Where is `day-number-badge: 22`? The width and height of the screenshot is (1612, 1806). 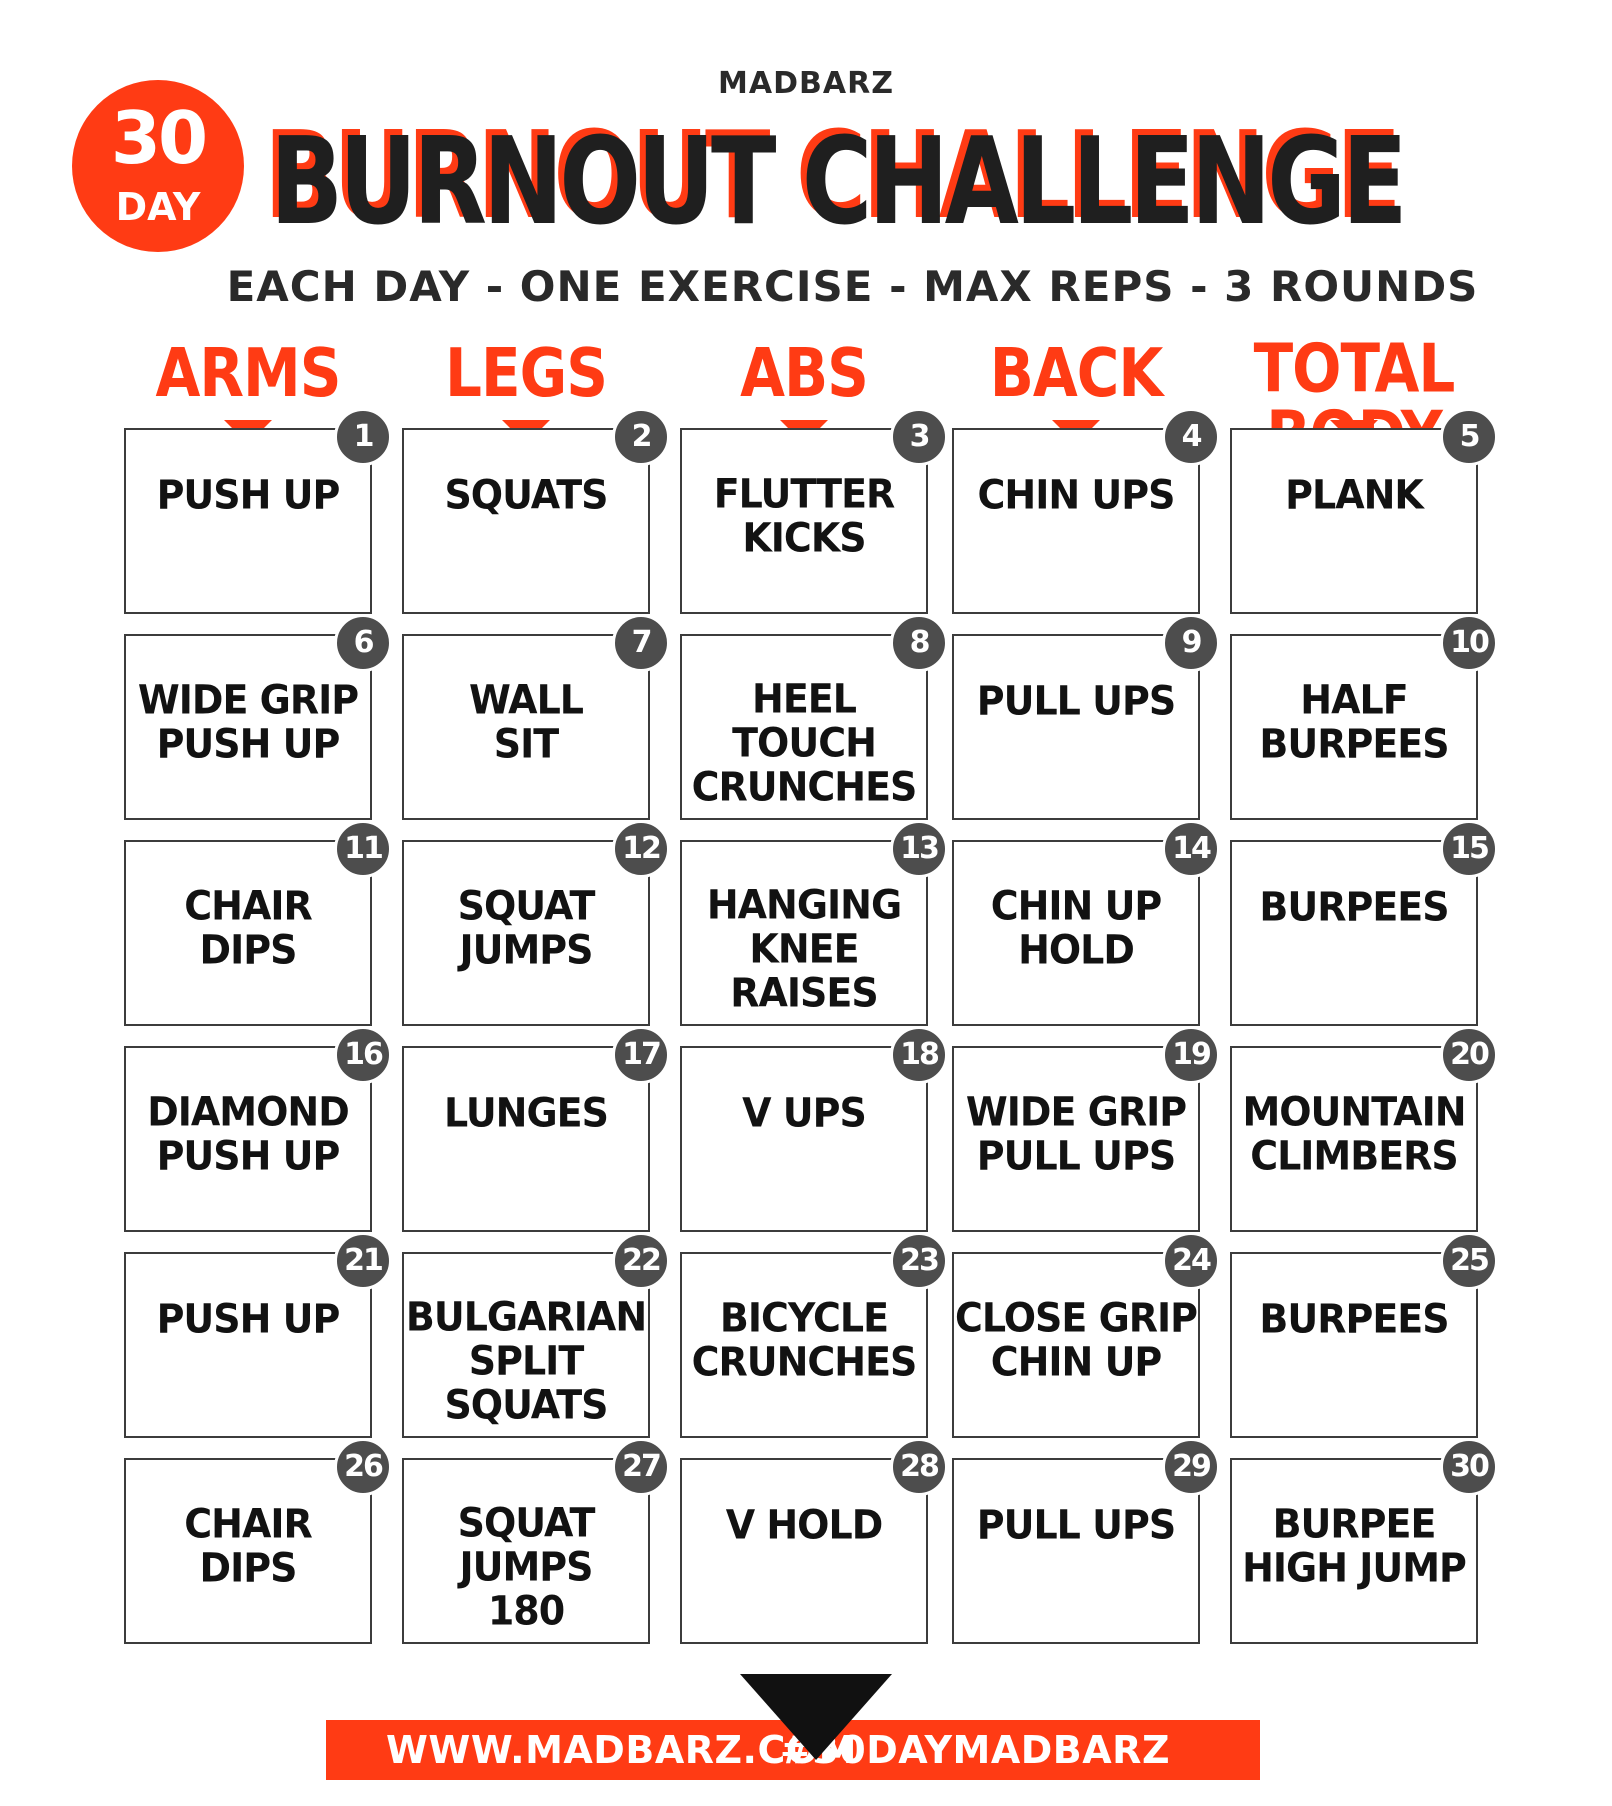
day-number-badge: 22 is located at coordinates (641, 1261).